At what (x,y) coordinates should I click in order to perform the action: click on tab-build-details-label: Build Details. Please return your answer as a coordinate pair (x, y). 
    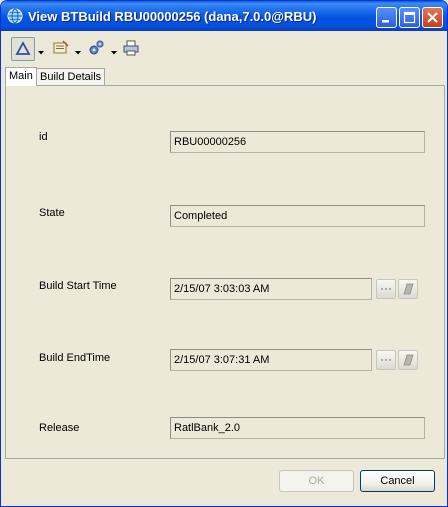
    Looking at the image, I should click on (71, 77).